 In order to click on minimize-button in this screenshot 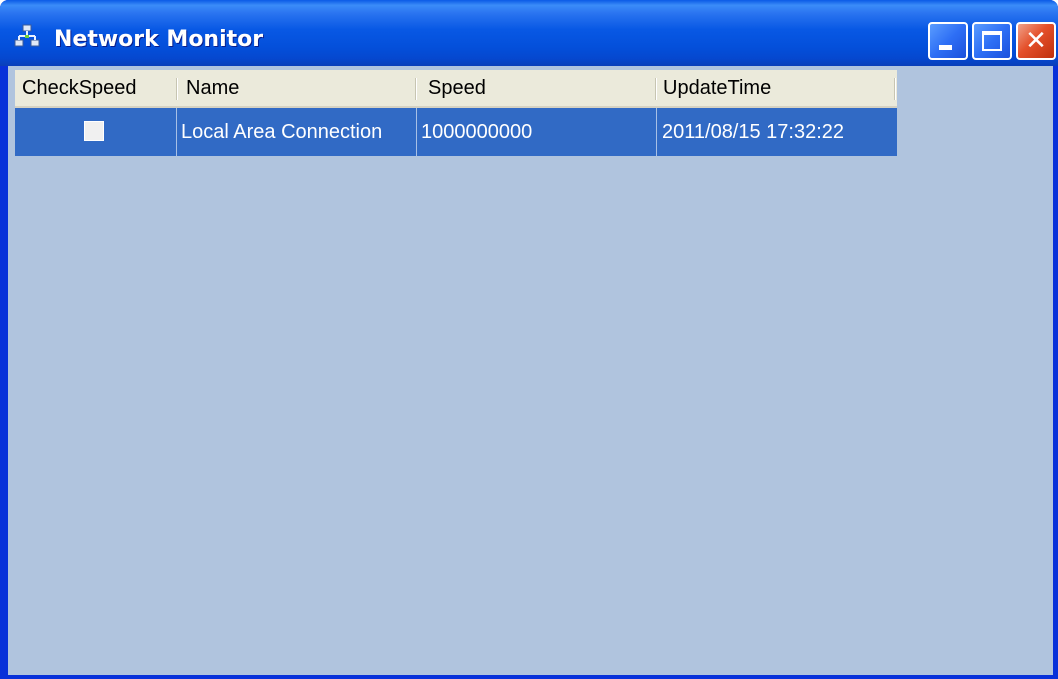, I will do `click(948, 41)`.